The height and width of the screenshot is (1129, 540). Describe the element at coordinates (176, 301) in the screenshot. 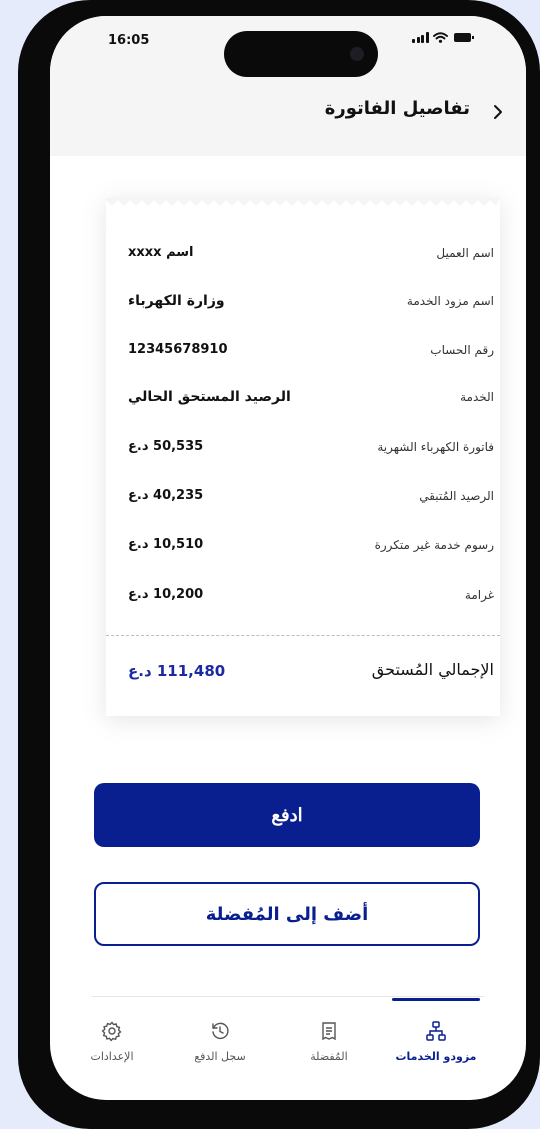

I see `row-value: وزارة الكهرباء` at that location.